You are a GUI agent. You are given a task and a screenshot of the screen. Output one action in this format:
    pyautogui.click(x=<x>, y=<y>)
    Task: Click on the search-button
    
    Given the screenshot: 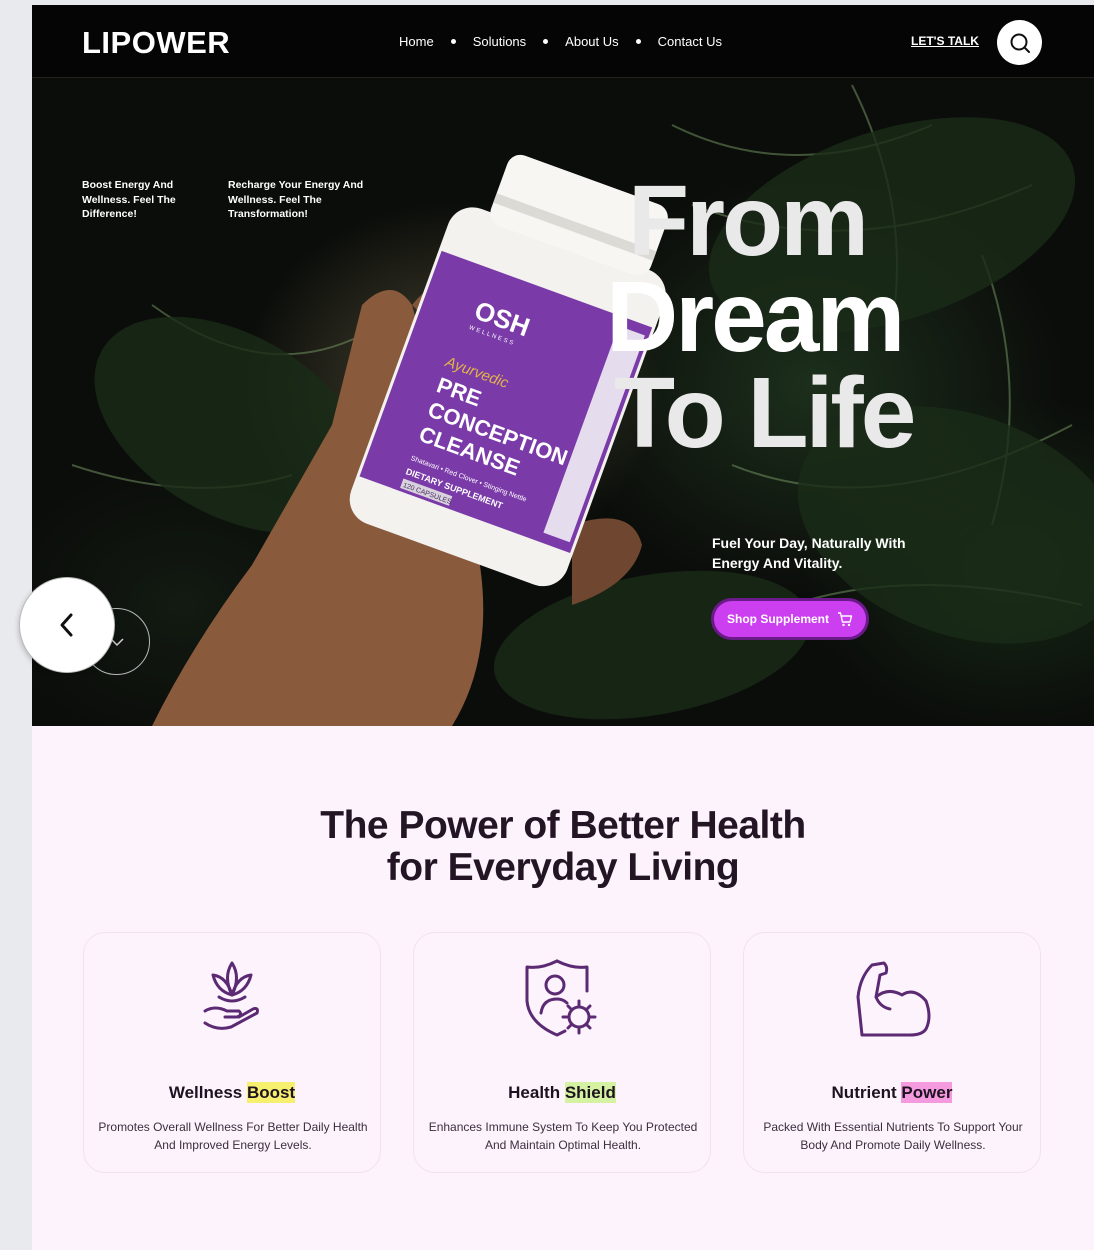 What is the action you would take?
    pyautogui.click(x=1019, y=42)
    